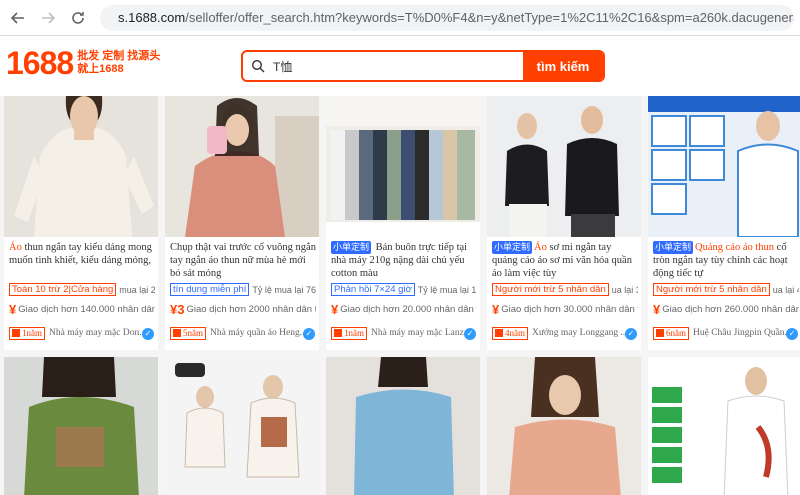 The height and width of the screenshot is (495, 800). What do you see at coordinates (624, 289) in the screenshot?
I see `repurchase-rate: ua lại 34,59%` at bounding box center [624, 289].